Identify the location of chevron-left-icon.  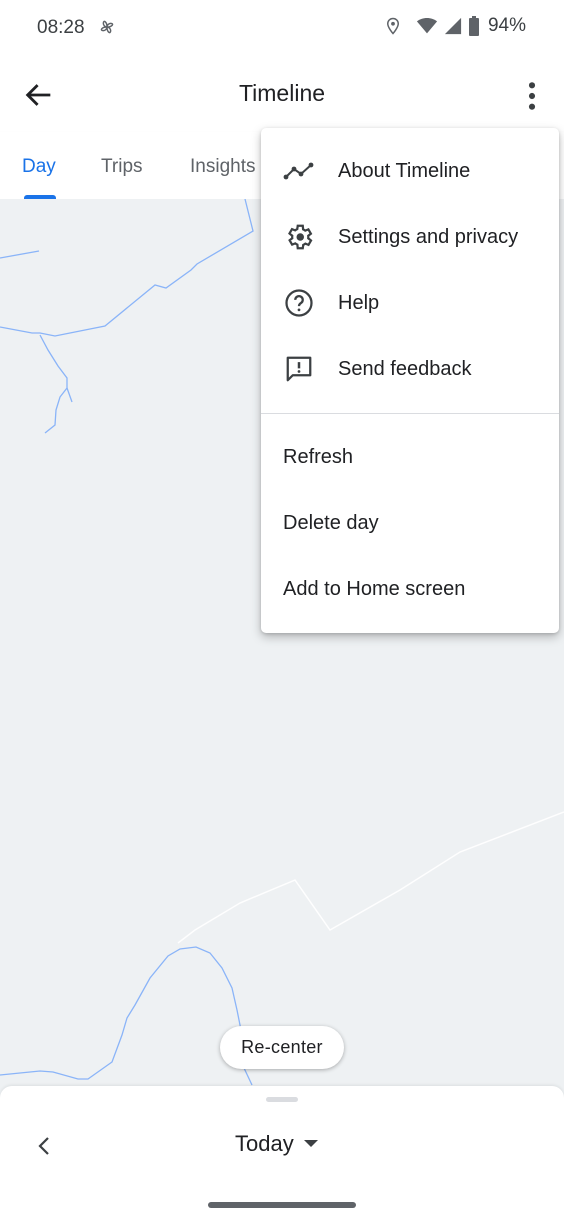
(44, 1146).